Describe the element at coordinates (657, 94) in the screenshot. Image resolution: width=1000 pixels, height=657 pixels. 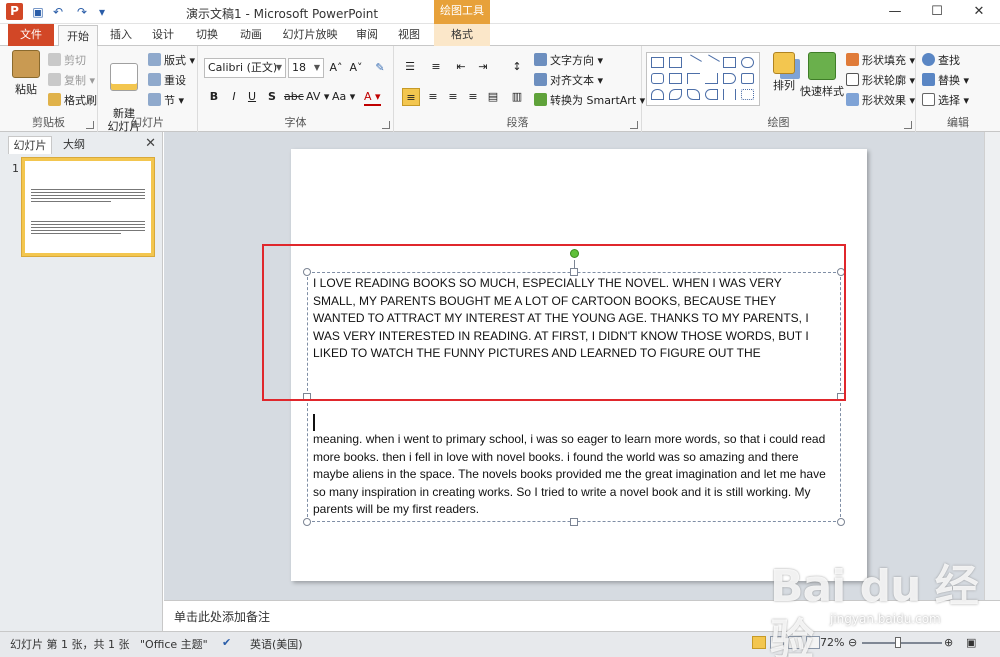
I see `callout-shape-icon` at that location.